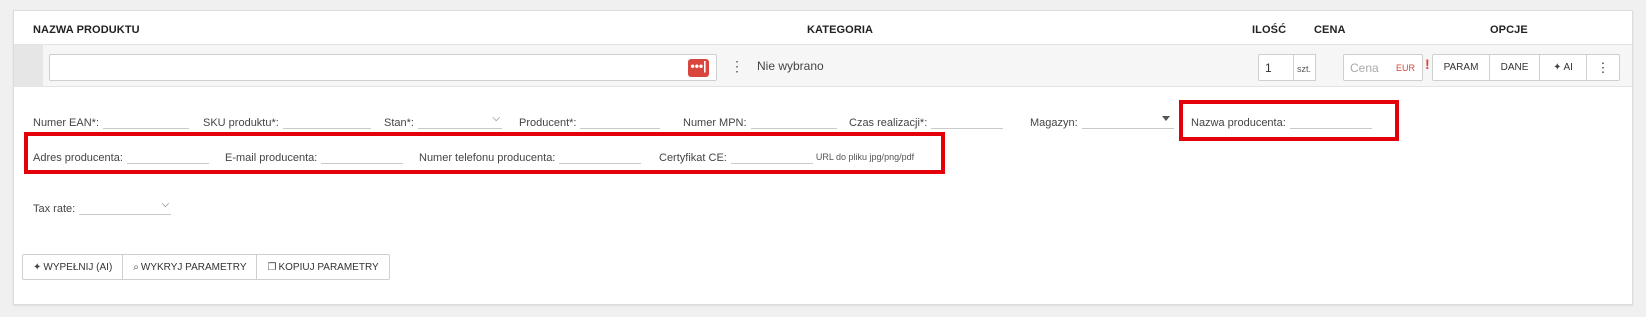 This screenshot has width=1646, height=317. What do you see at coordinates (1515, 67) in the screenshot?
I see `dane-button: DANE` at bounding box center [1515, 67].